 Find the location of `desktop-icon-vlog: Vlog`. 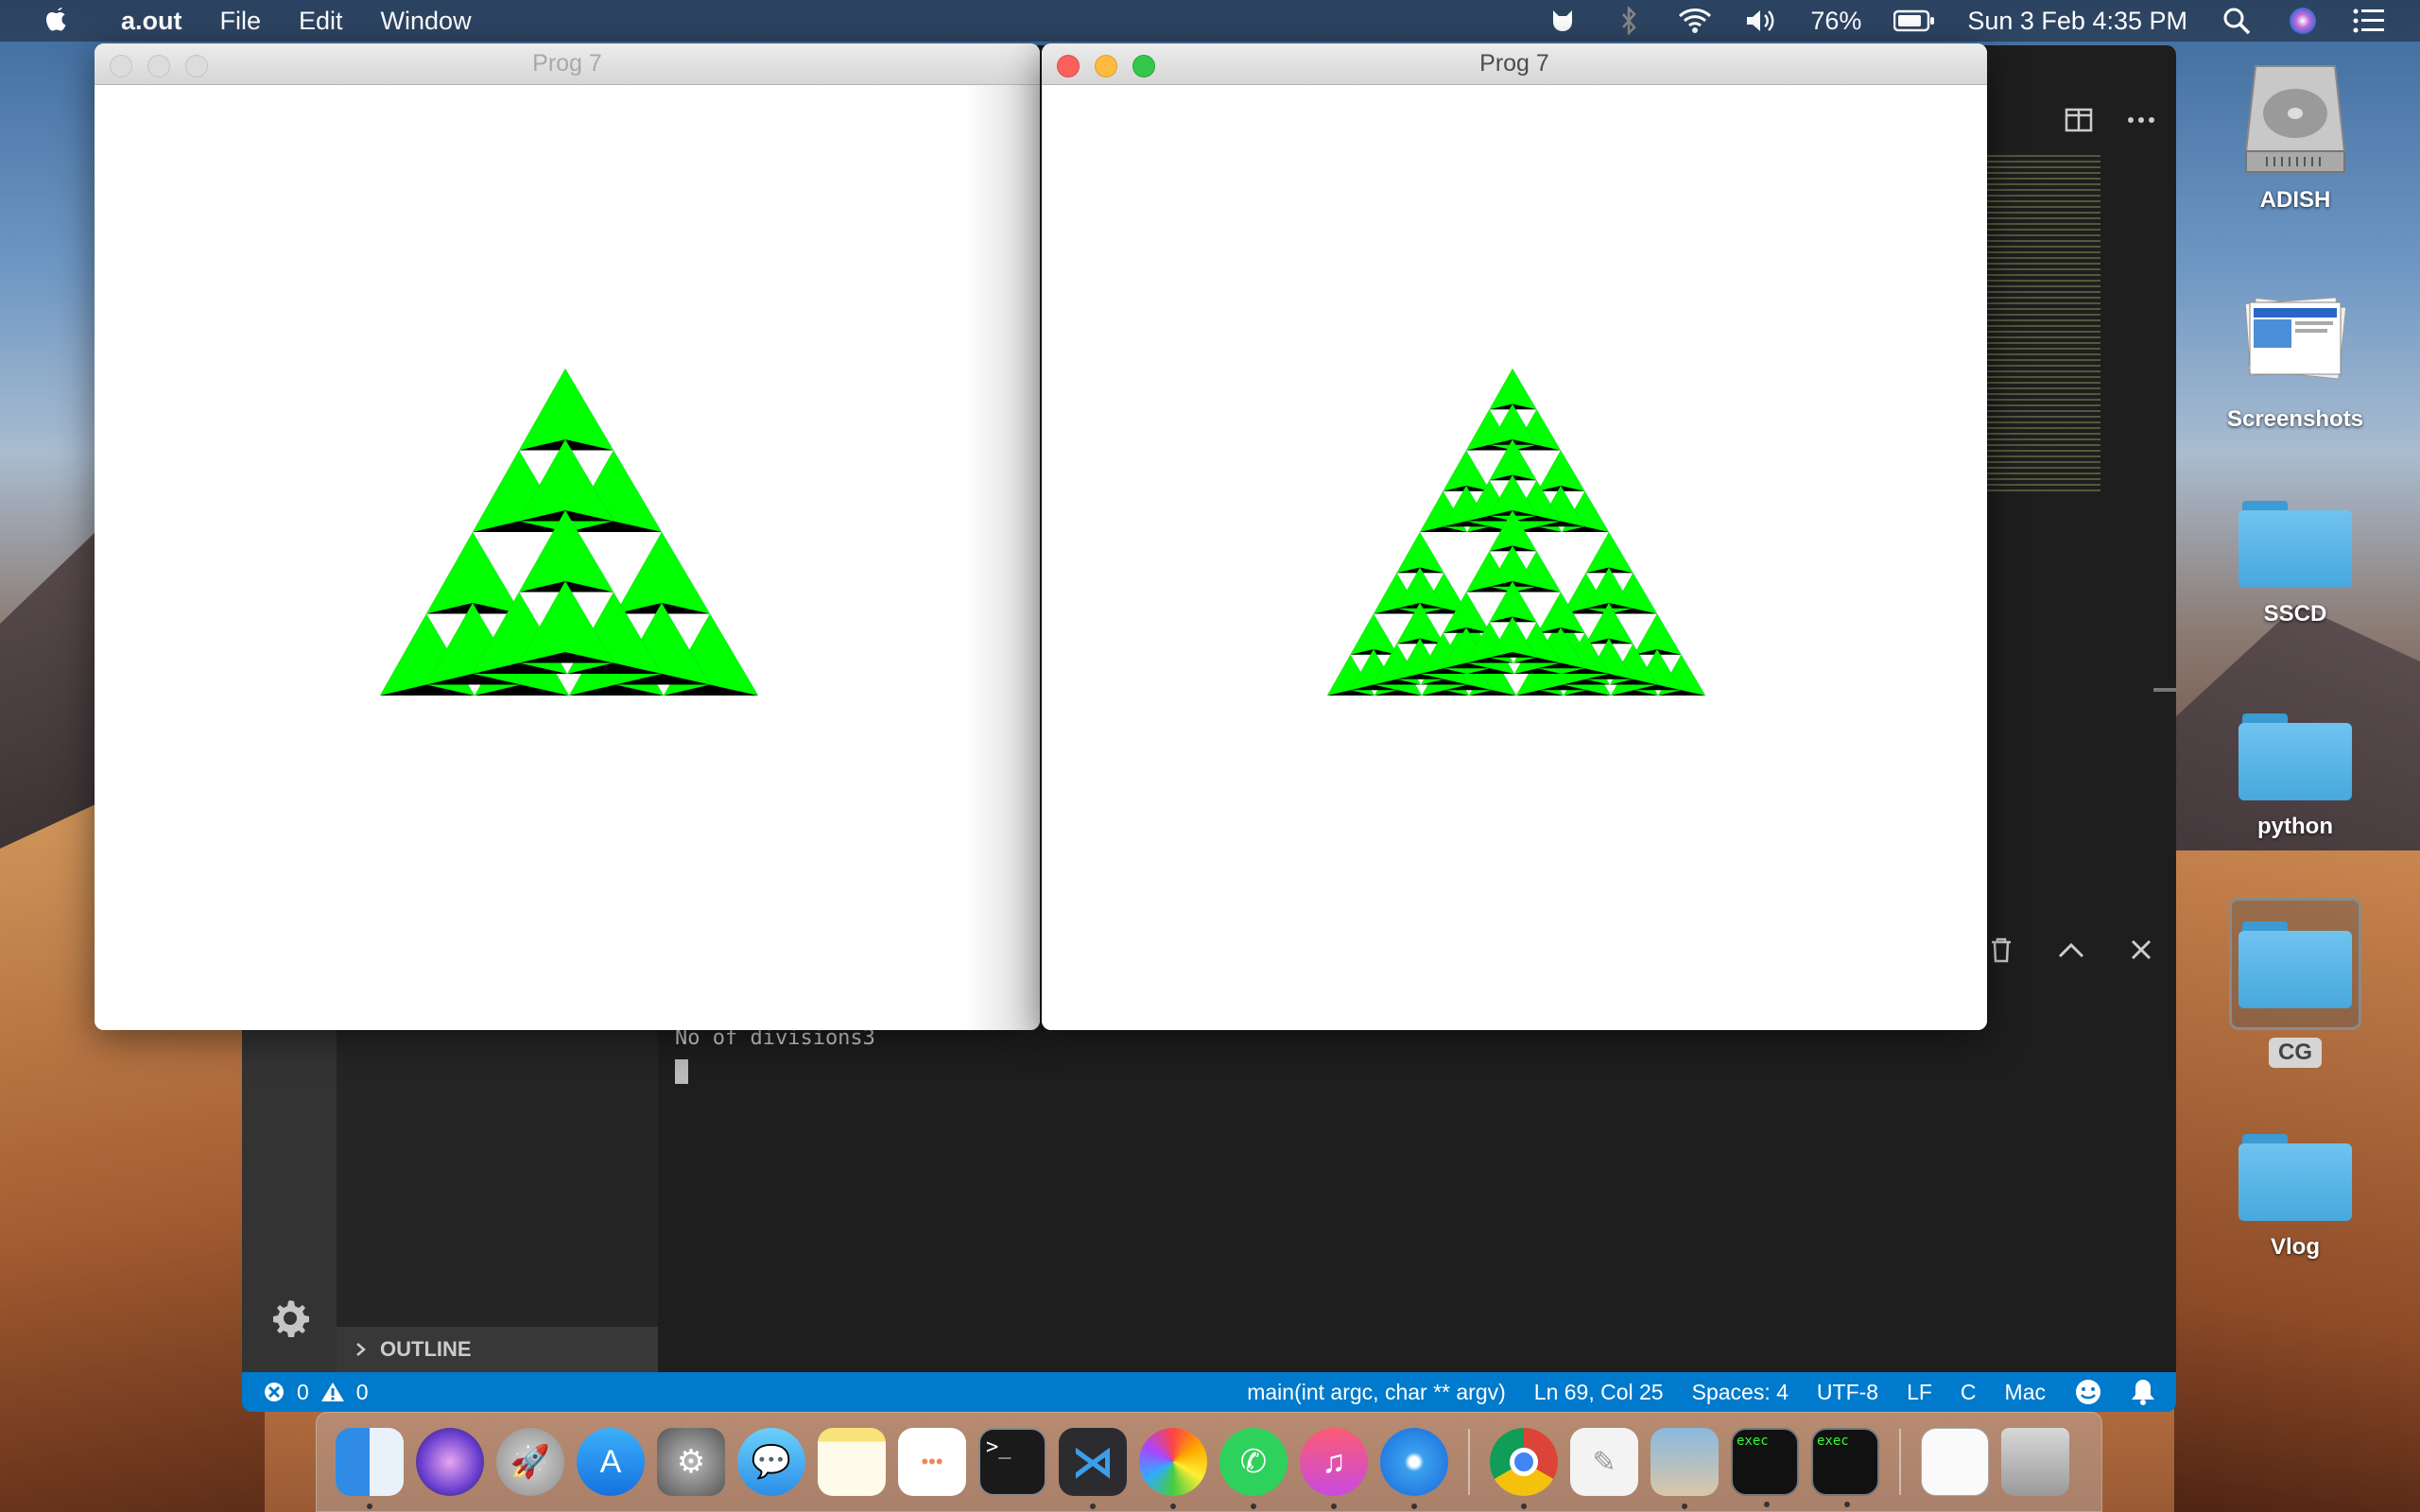

desktop-icon-vlog: Vlog is located at coordinates (2295, 1197).